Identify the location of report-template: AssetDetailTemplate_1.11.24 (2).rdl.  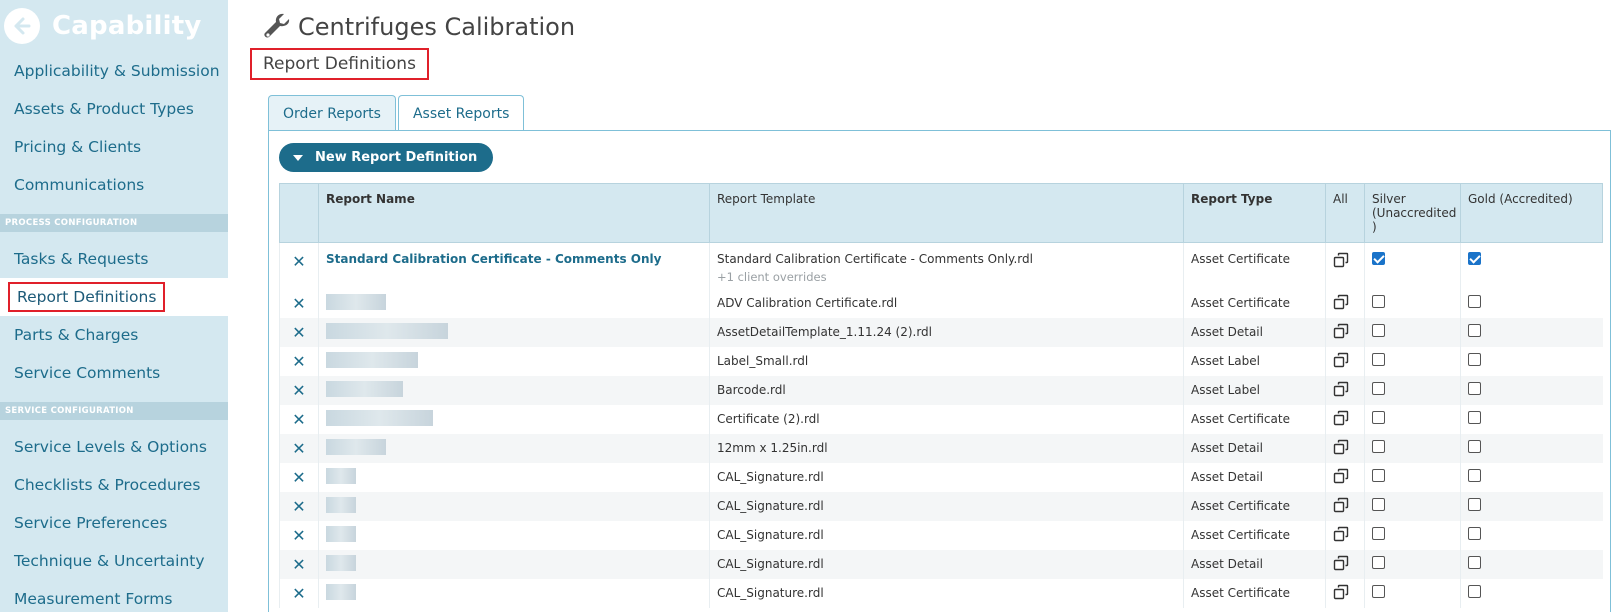
(946, 332).